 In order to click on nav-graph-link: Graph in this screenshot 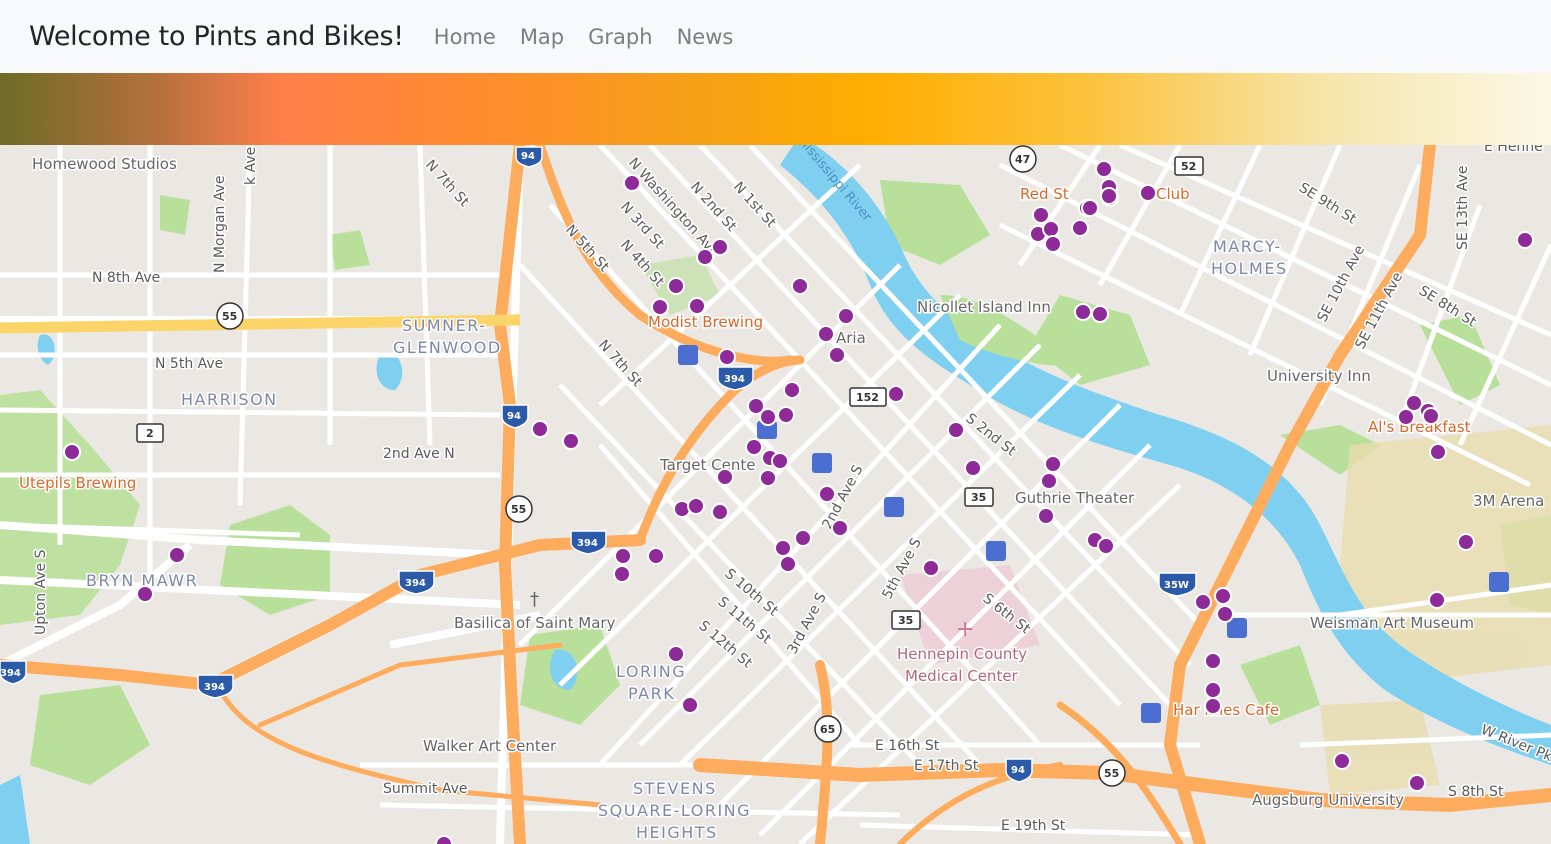, I will do `click(620, 37)`.